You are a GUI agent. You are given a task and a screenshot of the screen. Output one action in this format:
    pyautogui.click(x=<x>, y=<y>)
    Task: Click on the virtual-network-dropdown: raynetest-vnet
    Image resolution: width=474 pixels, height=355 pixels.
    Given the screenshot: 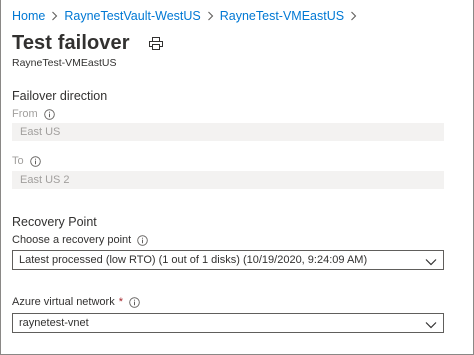 What is the action you would take?
    pyautogui.click(x=228, y=323)
    